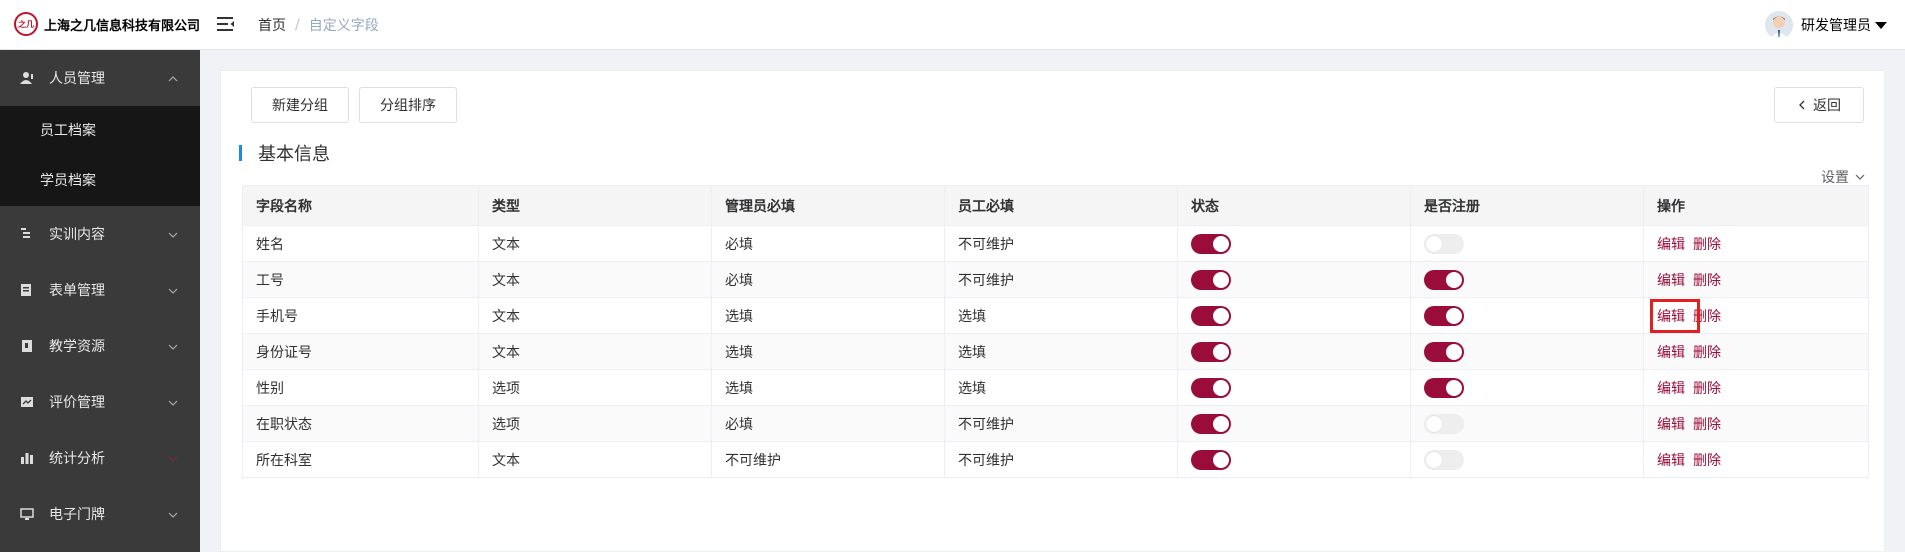 The height and width of the screenshot is (552, 1905). What do you see at coordinates (100, 181) in the screenshot?
I see `sidebar-subitem-student-archive: 学员档案` at bounding box center [100, 181].